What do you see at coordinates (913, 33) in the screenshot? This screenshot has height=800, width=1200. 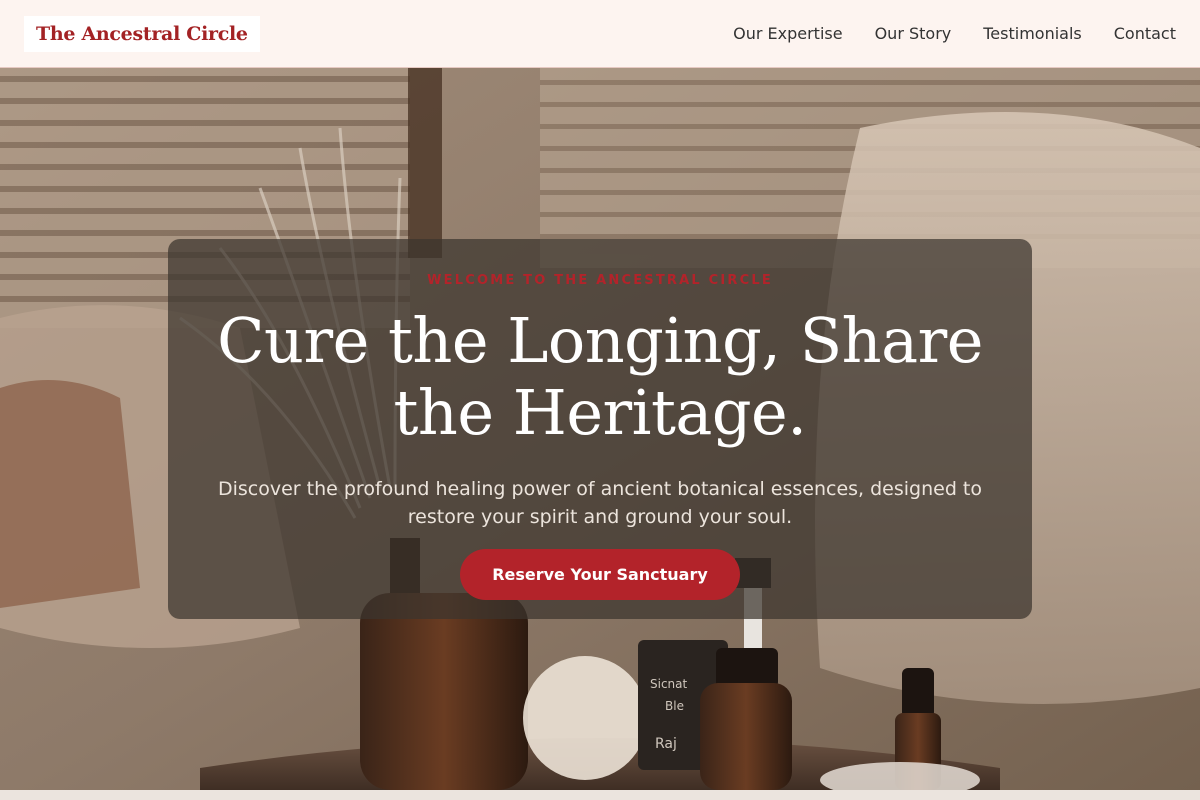 I see `nav-link-our-story: Our Story` at bounding box center [913, 33].